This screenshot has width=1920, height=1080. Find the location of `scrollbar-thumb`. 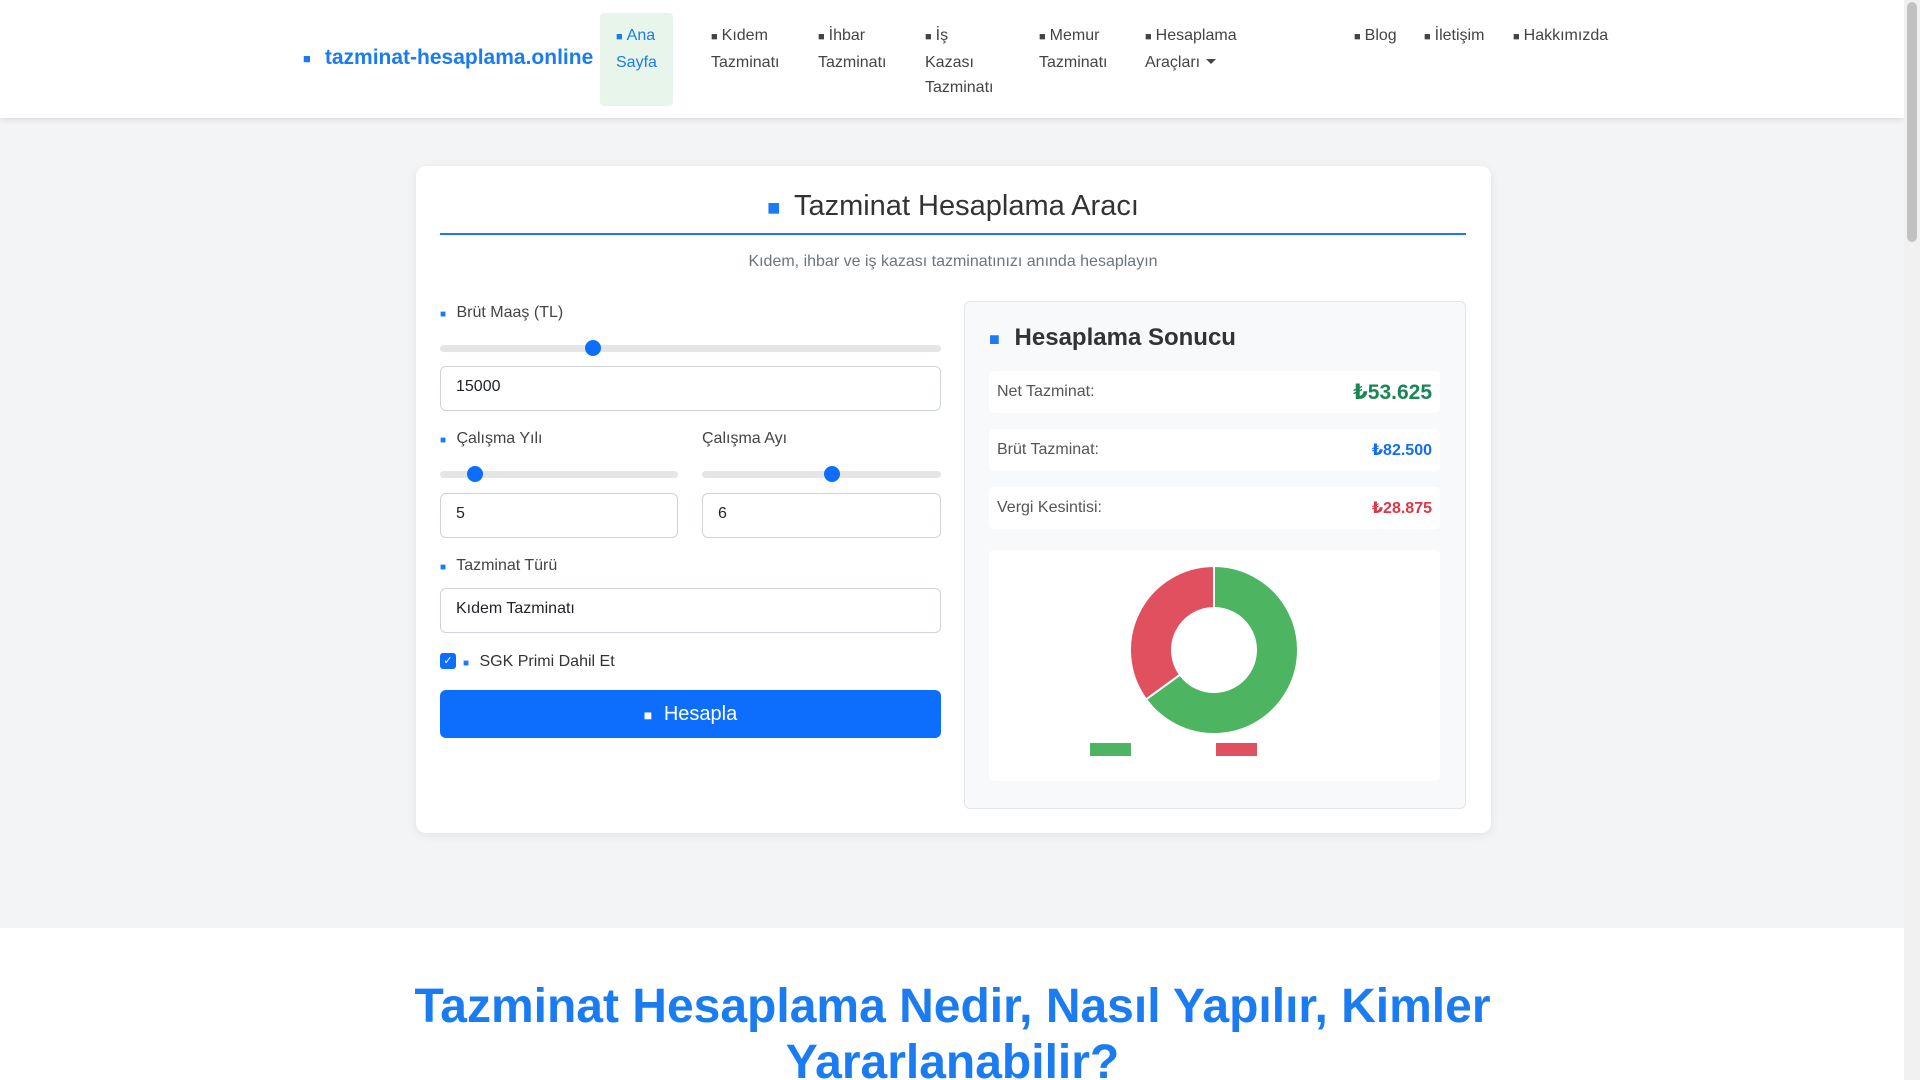

scrollbar-thumb is located at coordinates (1912, 122).